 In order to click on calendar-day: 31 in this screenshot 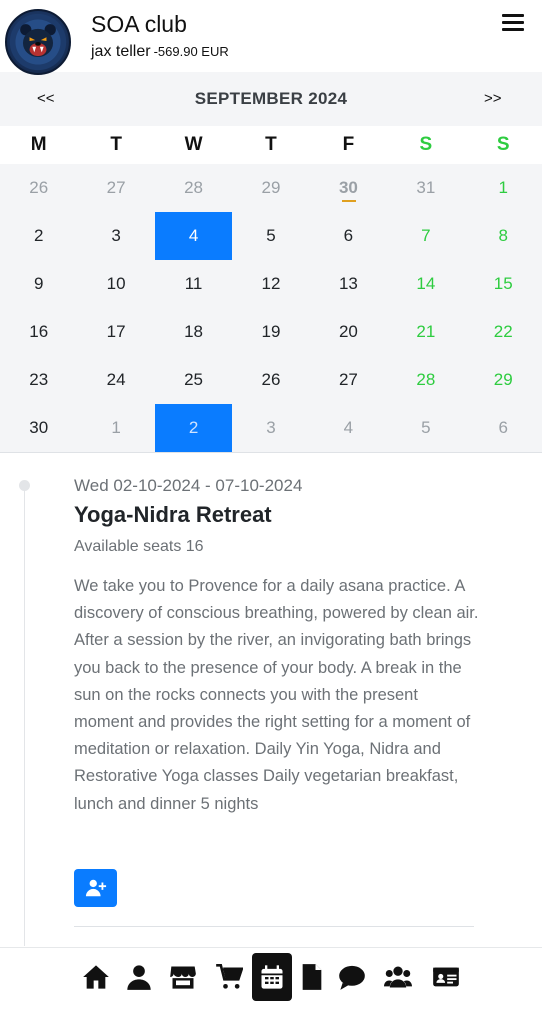, I will do `click(425, 188)`.